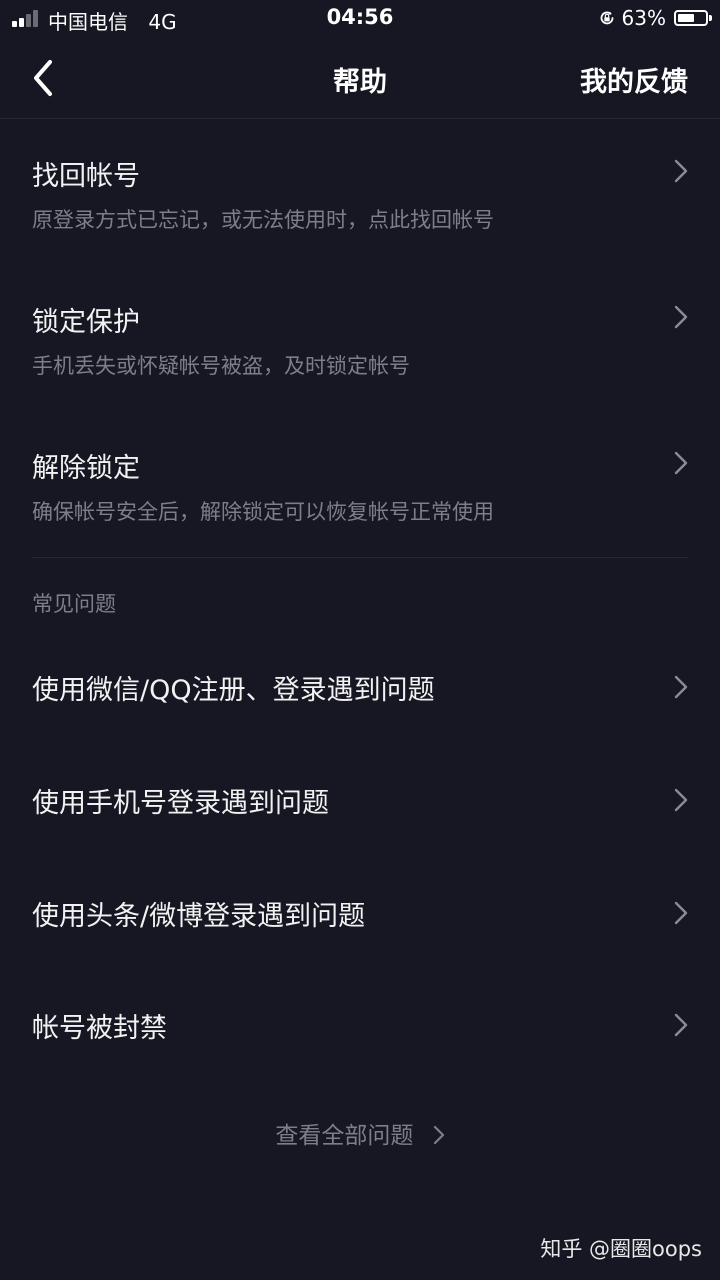 This screenshot has height=1280, width=720. What do you see at coordinates (221, 366) in the screenshot?
I see `item-subtitle: 手机丢失或怀疑帐号被盗，及时锁定帐号` at bounding box center [221, 366].